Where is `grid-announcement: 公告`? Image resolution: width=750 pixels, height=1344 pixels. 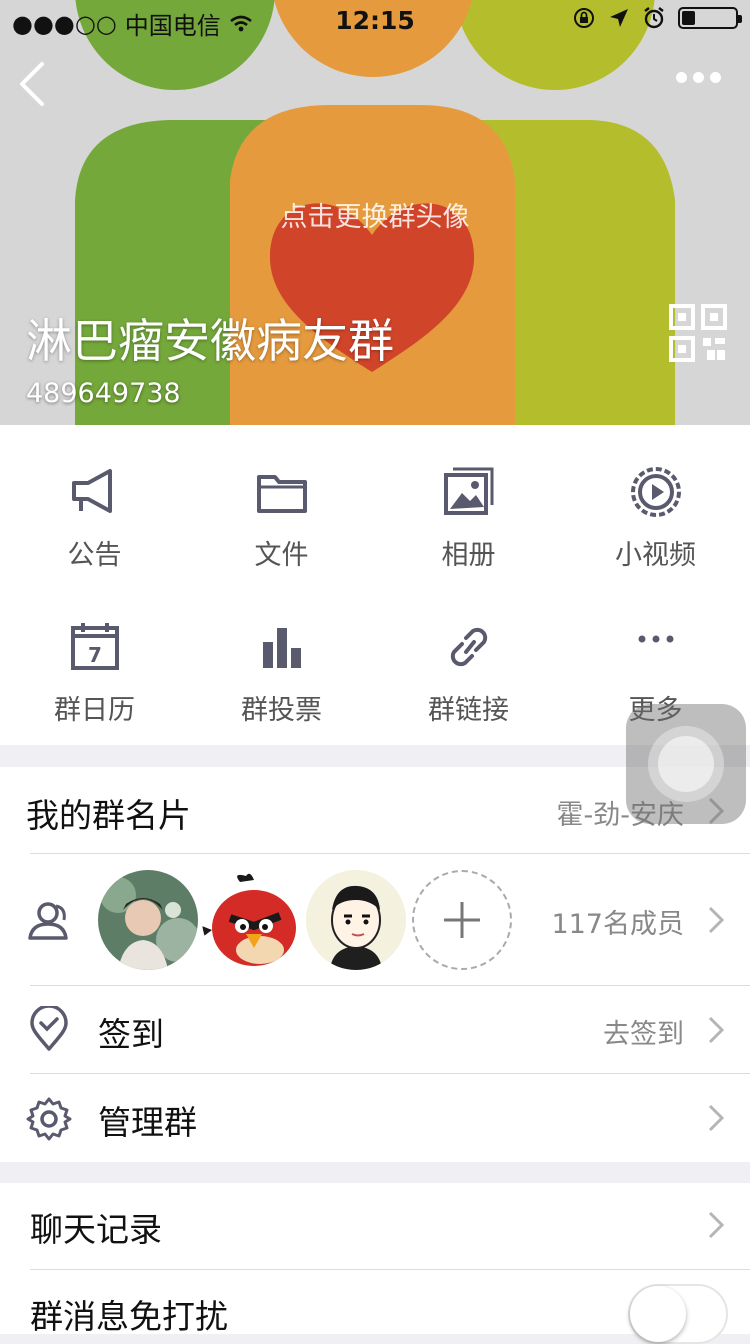 grid-announcement: 公告 is located at coordinates (94, 518).